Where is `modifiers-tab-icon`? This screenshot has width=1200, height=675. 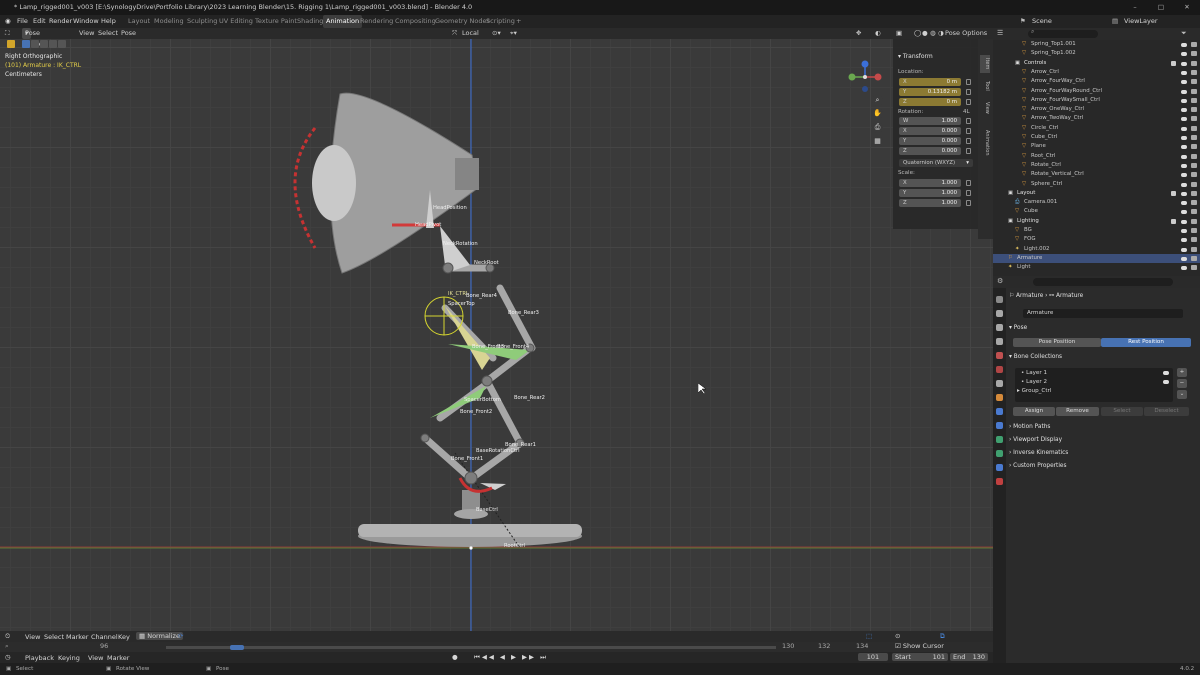
modifiers-tab-icon is located at coordinates (999, 411).